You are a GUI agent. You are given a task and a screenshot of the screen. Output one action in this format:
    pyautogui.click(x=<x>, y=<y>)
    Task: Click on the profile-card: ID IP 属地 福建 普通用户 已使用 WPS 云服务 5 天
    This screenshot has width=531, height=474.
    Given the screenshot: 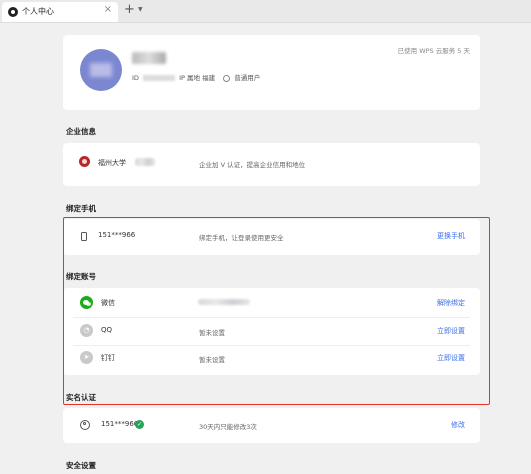 What is the action you would take?
    pyautogui.click(x=271, y=72)
    